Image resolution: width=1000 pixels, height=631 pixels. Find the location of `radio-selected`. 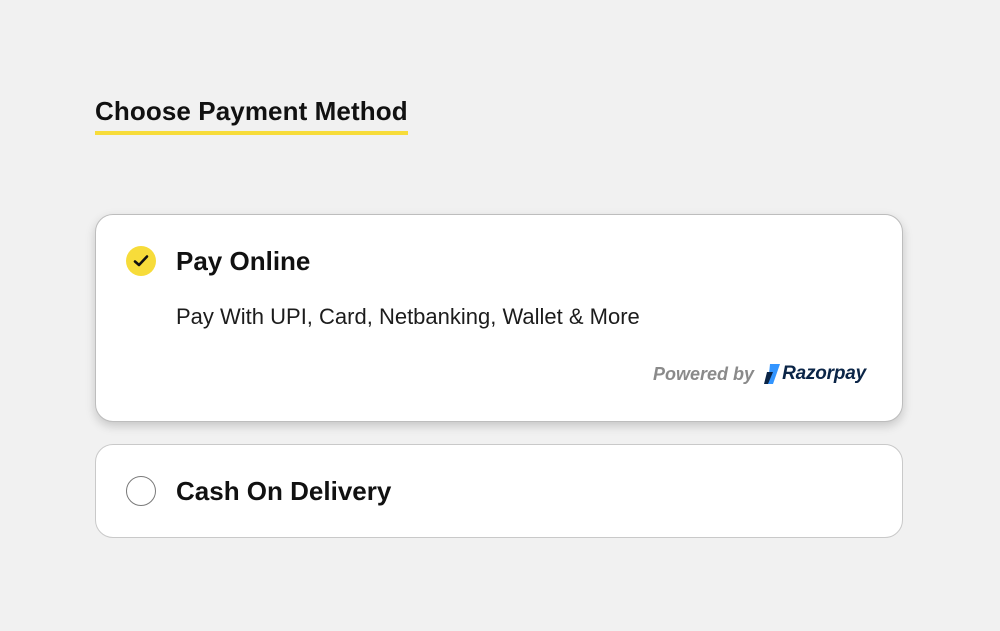

radio-selected is located at coordinates (141, 261).